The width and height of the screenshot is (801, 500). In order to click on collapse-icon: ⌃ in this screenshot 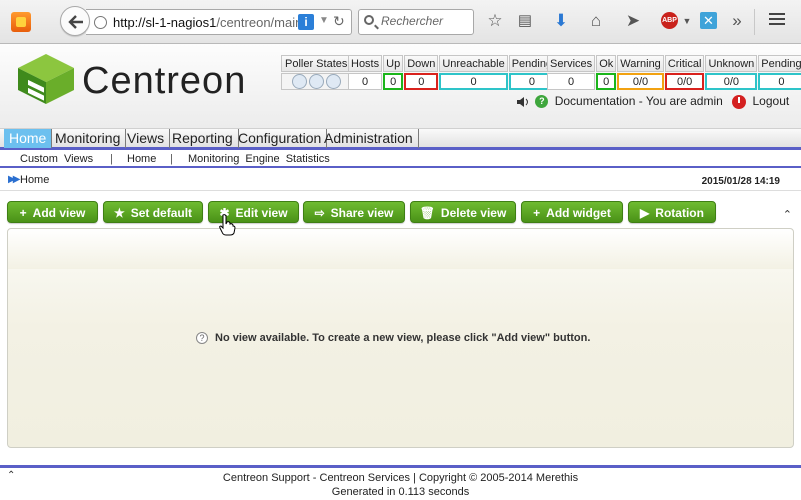, I will do `click(787, 214)`.